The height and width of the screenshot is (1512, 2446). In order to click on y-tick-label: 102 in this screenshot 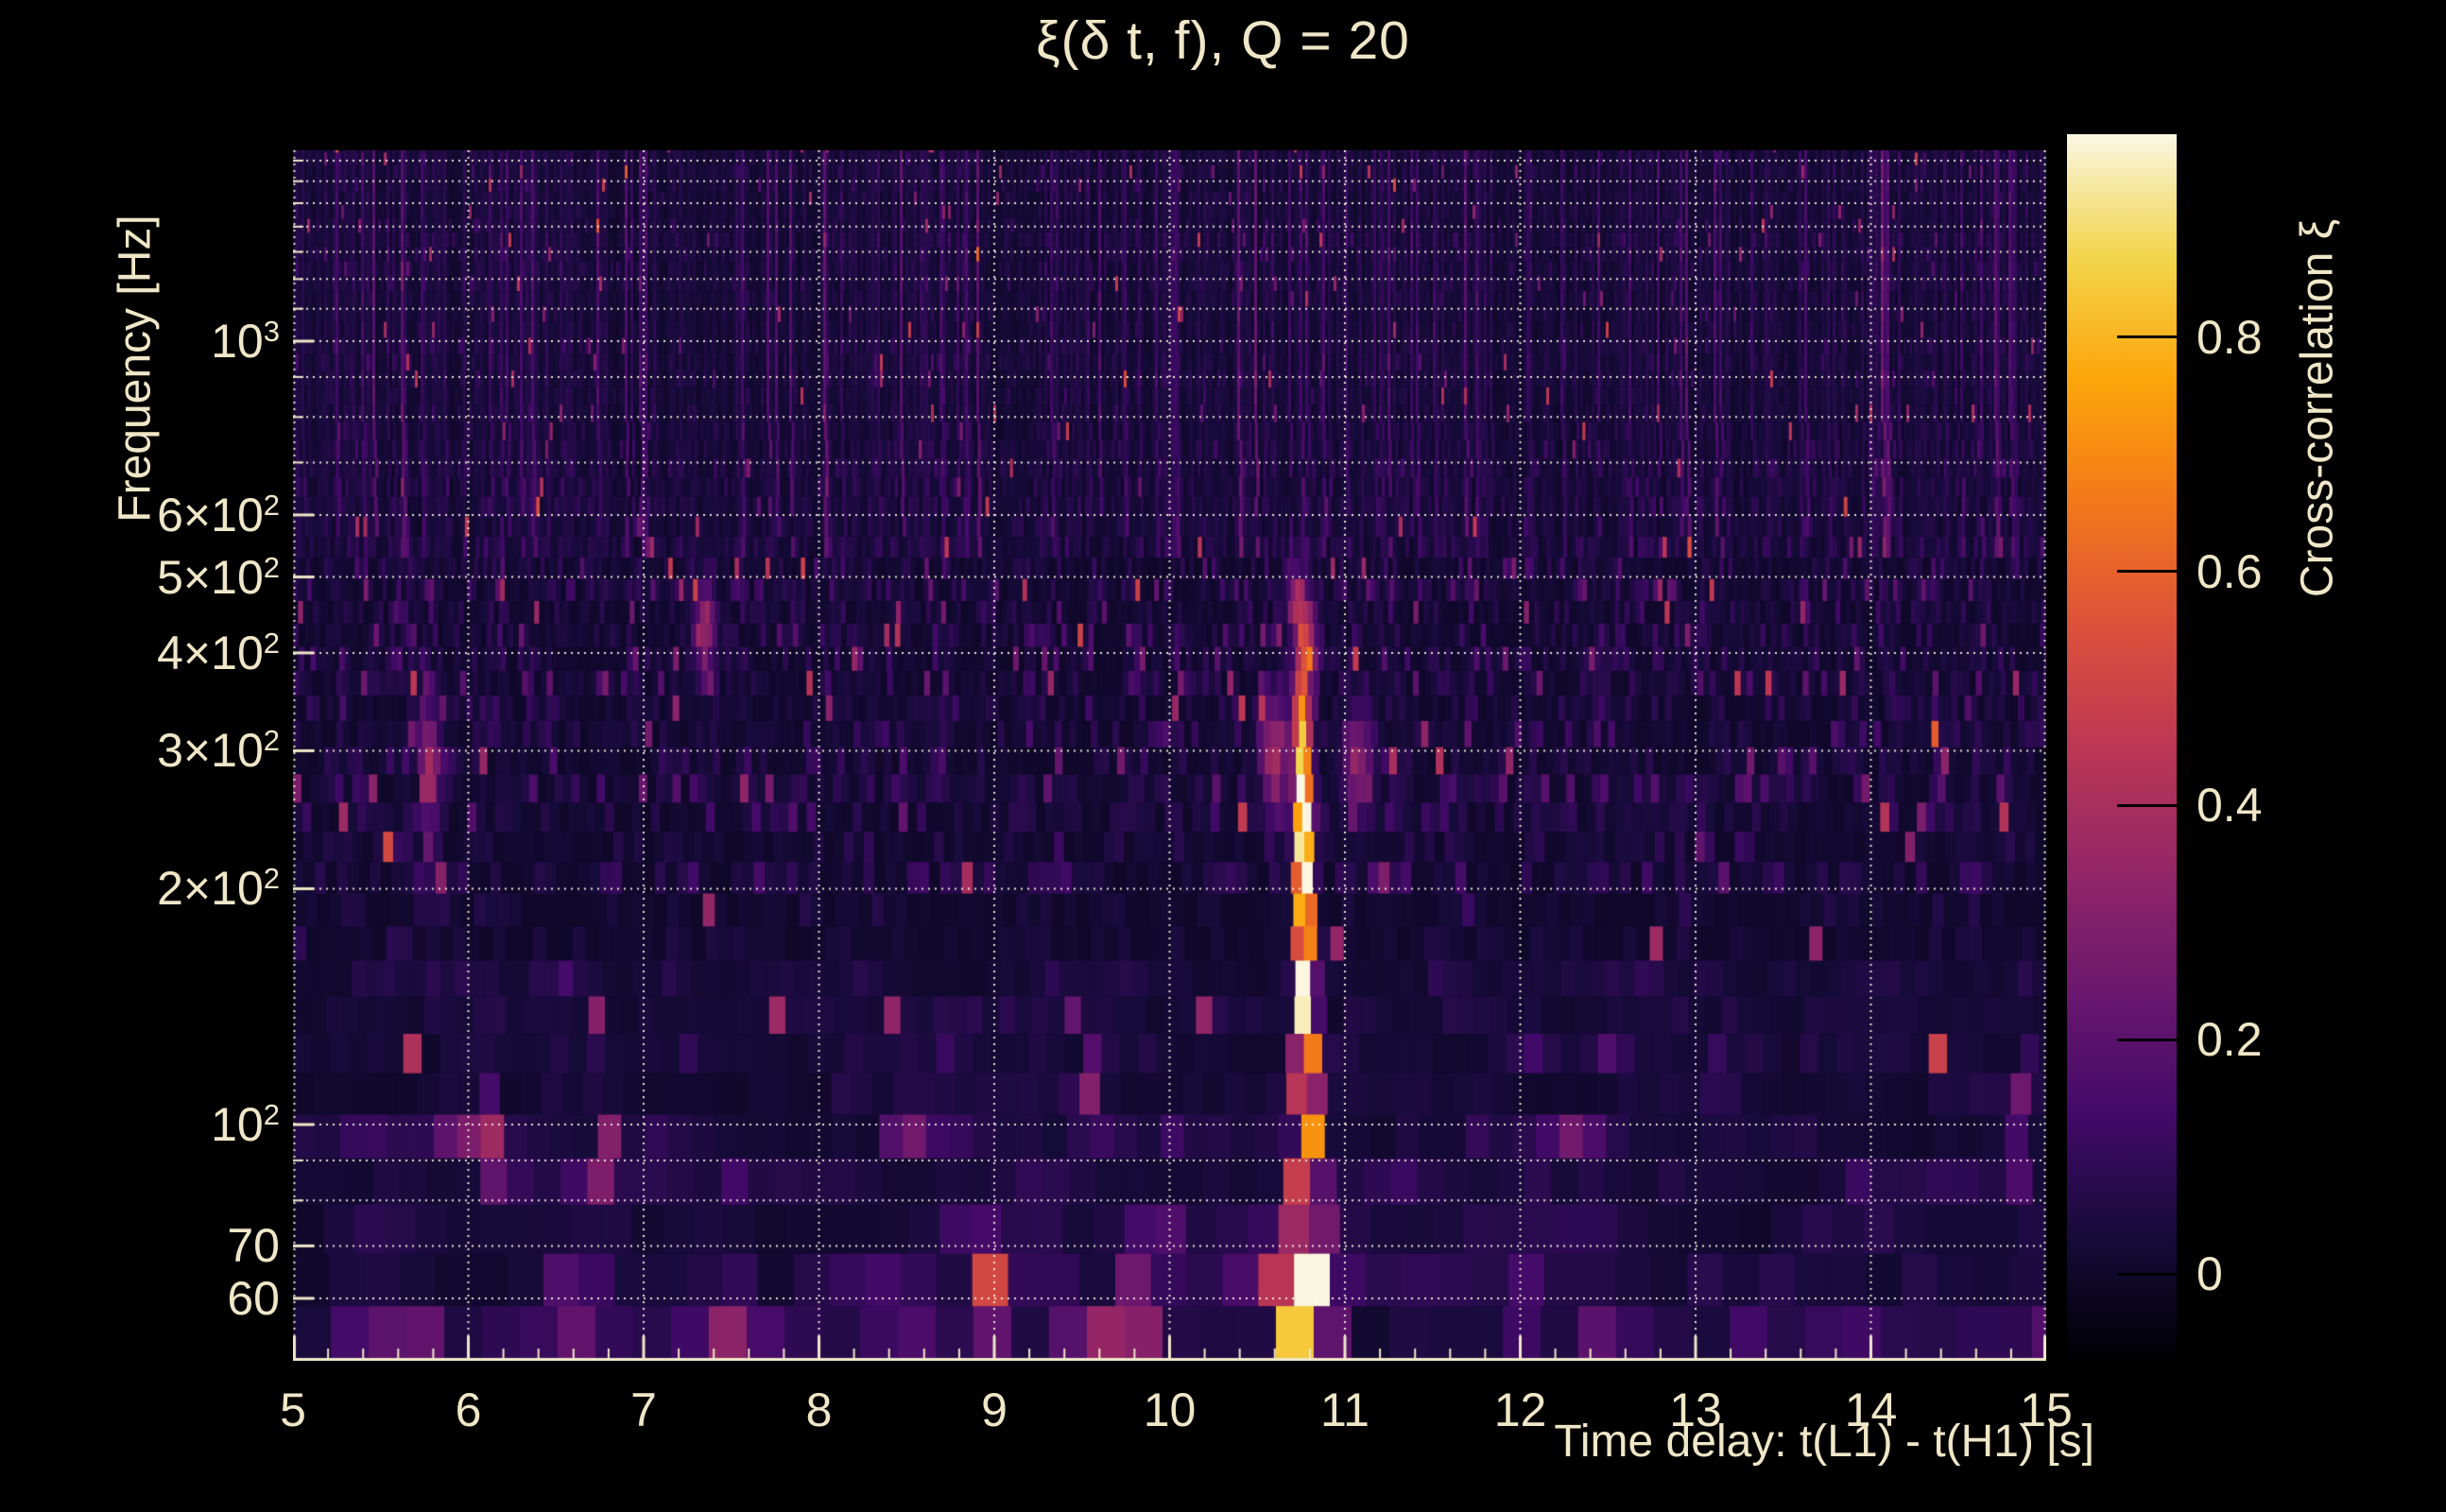, I will do `click(245, 1124)`.